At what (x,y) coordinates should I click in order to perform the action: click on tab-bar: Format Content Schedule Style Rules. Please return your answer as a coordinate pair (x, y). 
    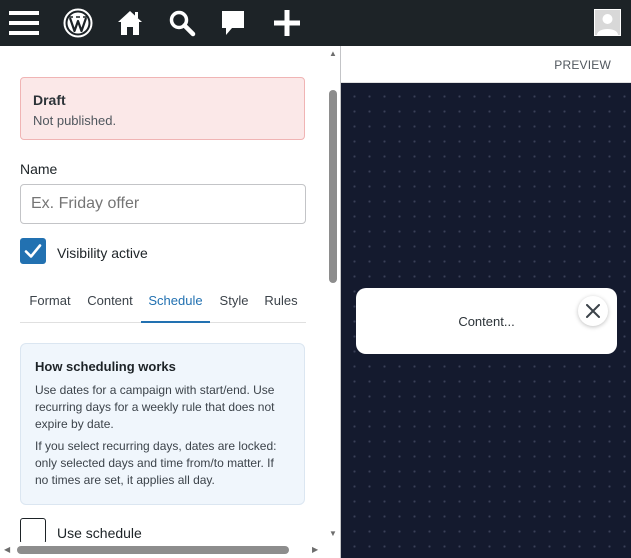
    Looking at the image, I should click on (163, 308).